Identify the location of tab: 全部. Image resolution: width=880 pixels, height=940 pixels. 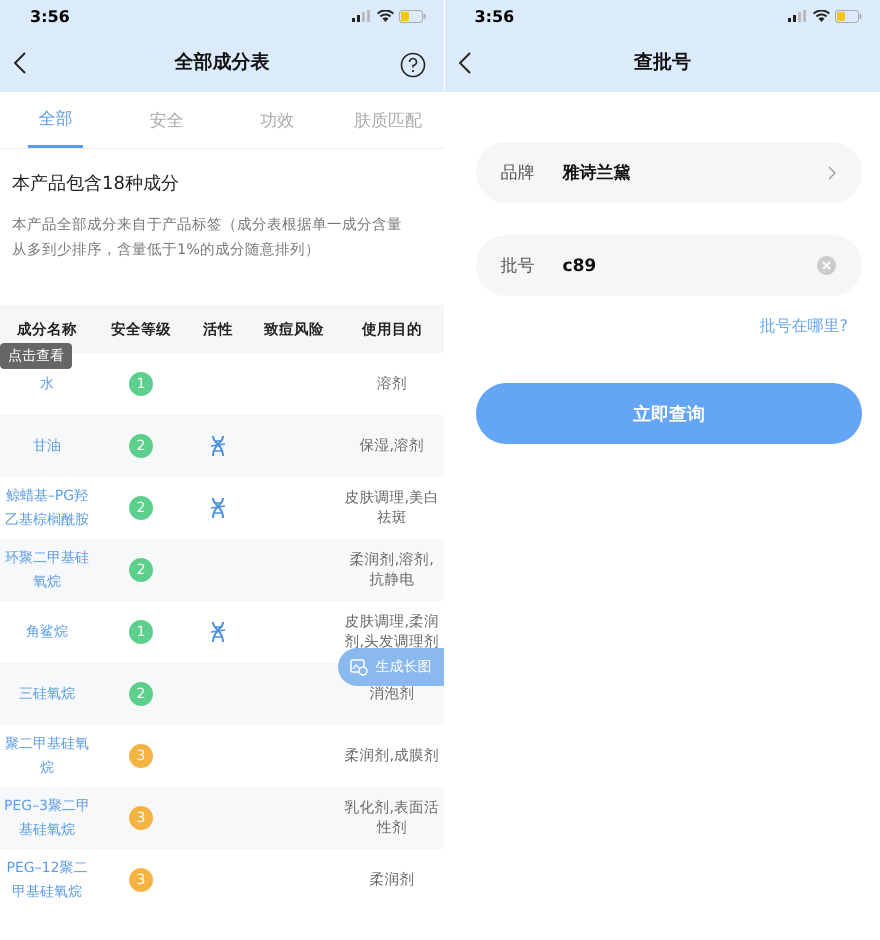
(55, 120).